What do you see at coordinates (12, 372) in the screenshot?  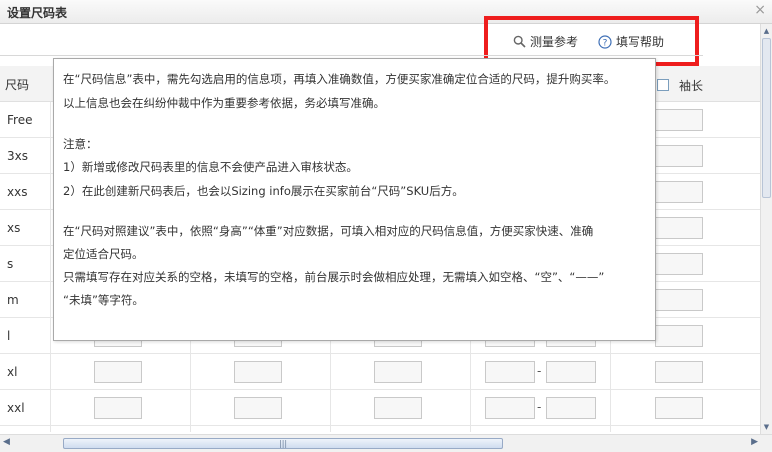 I see `size-label: xl` at bounding box center [12, 372].